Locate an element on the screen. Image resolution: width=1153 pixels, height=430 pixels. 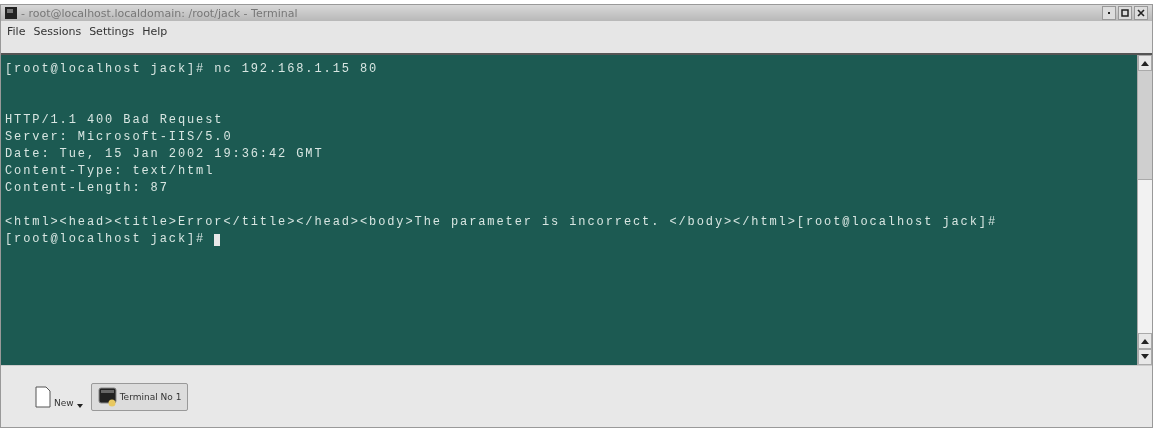
terminal-line: Date: Tue, 15 Jan 2002 19:36:42 GMT is located at coordinates (164, 154).